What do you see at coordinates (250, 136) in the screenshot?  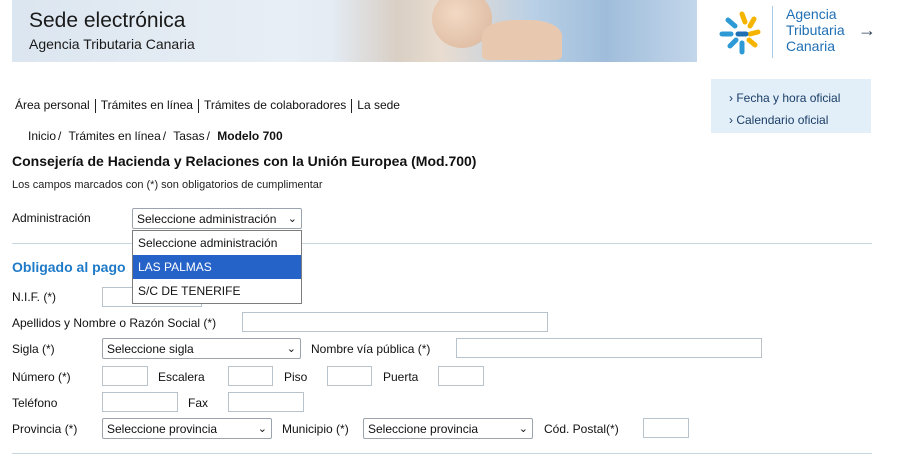 I see `breadcrumb-current: Modelo 700` at bounding box center [250, 136].